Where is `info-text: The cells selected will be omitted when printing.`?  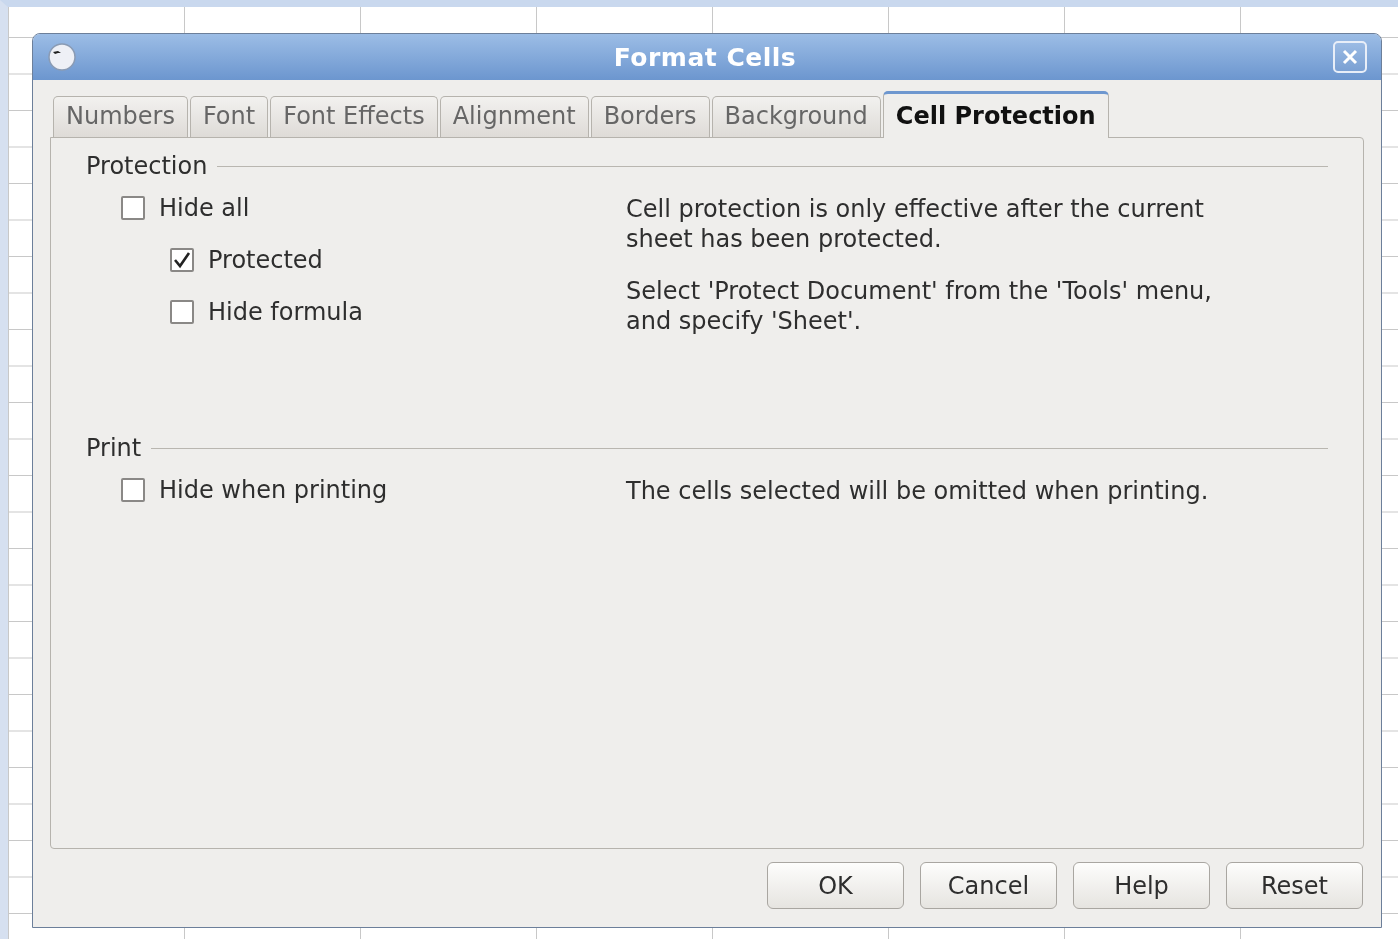
info-text: The cells selected will be omitted when printing. is located at coordinates (918, 491).